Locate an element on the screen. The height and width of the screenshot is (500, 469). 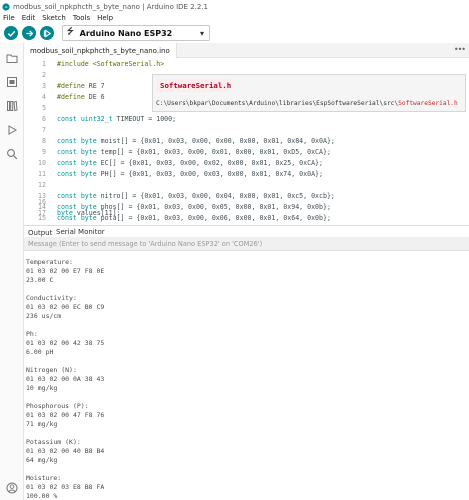
serial-message-input is located at coordinates (218, 244).